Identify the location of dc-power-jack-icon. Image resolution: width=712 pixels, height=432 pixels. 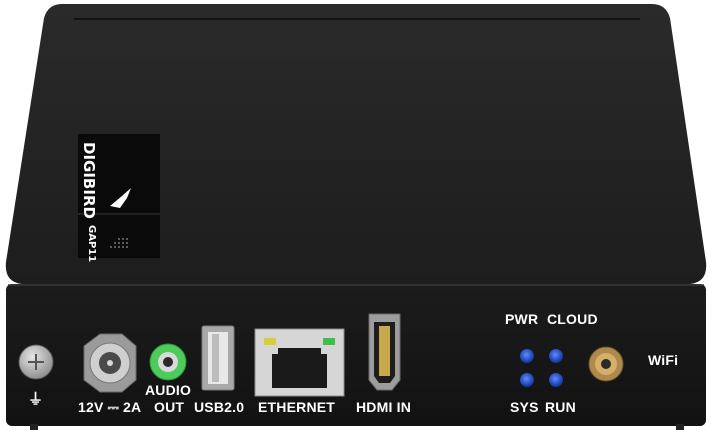
(110, 363).